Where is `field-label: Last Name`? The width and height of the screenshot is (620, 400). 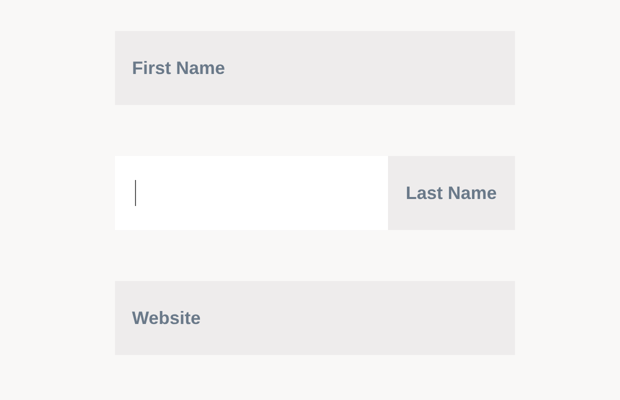
field-label: Last Name is located at coordinates (451, 193).